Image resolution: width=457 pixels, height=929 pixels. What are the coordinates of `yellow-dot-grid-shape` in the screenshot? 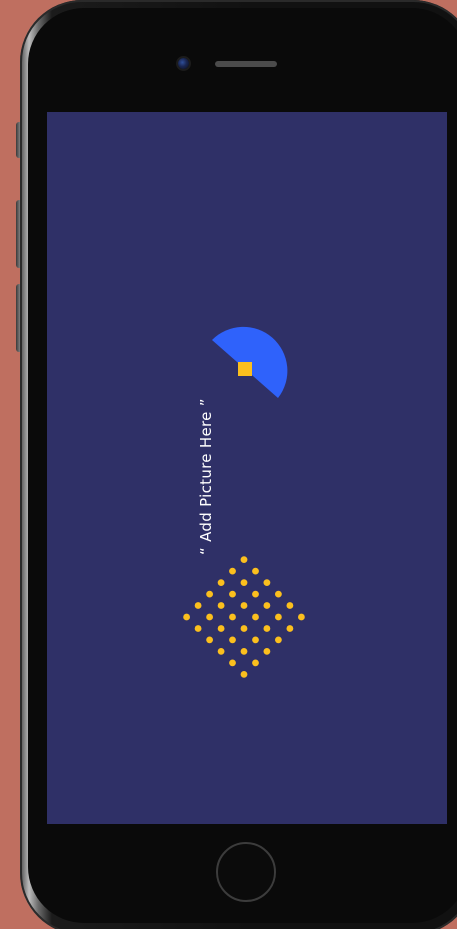 It's located at (244, 617).